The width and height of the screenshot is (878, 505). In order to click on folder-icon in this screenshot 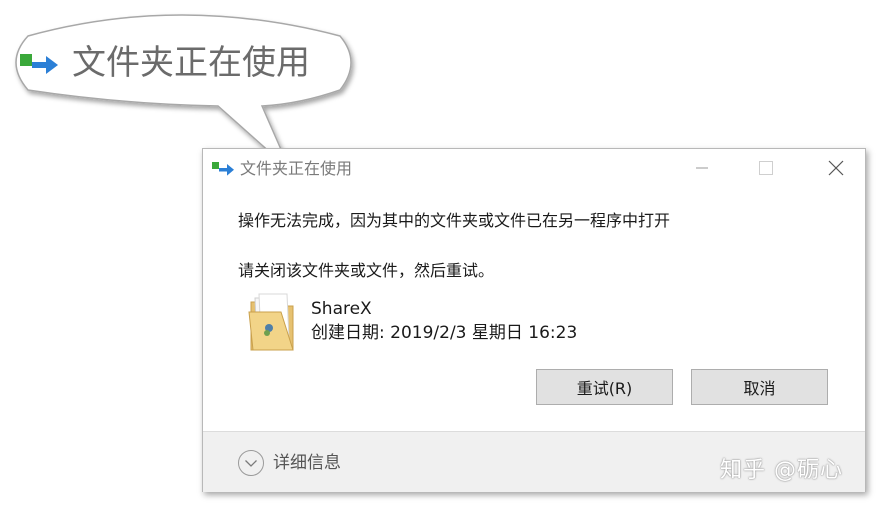, I will do `click(271, 322)`.